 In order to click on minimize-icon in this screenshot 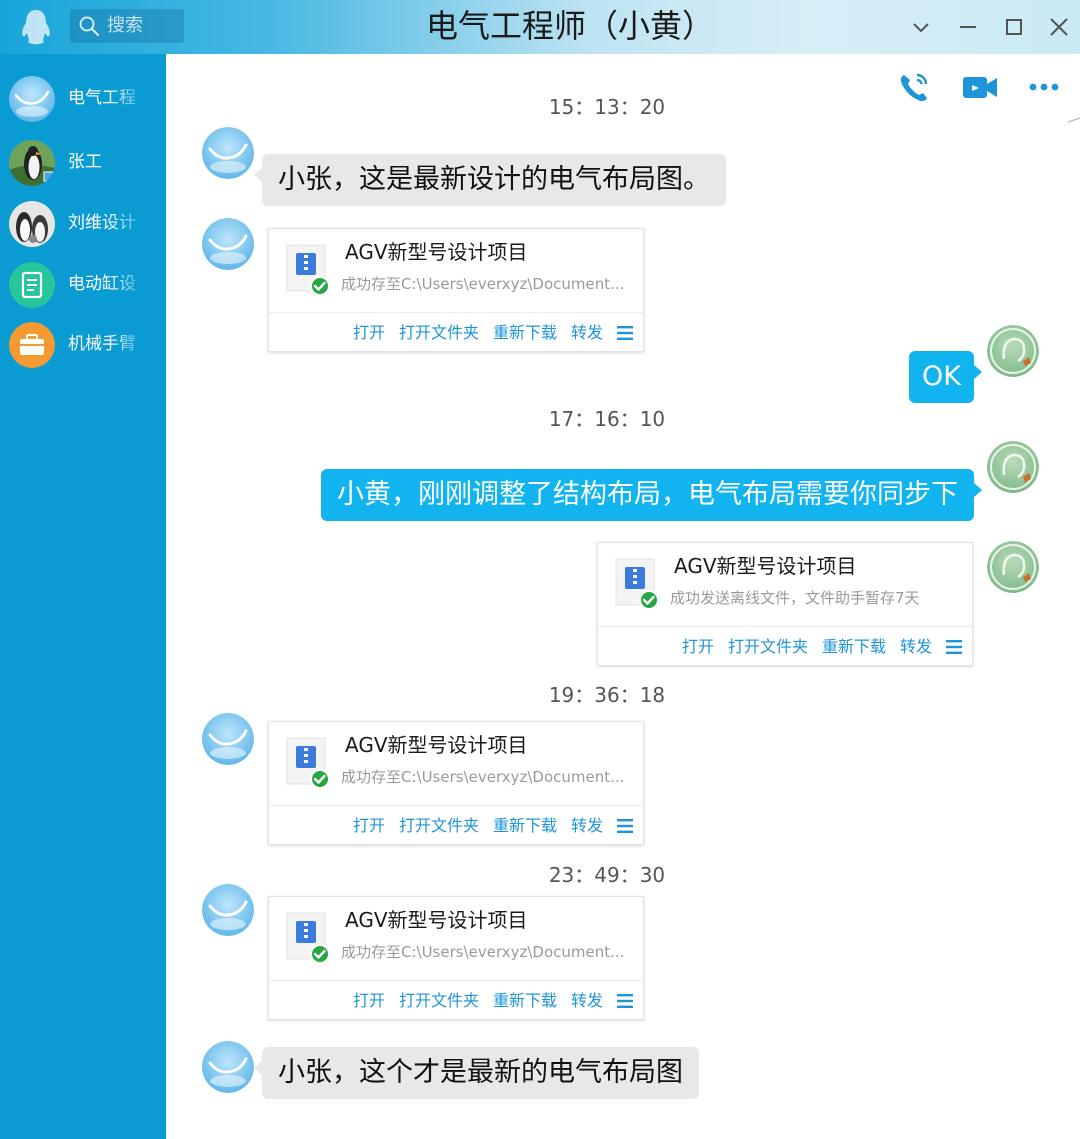, I will do `click(968, 27)`.